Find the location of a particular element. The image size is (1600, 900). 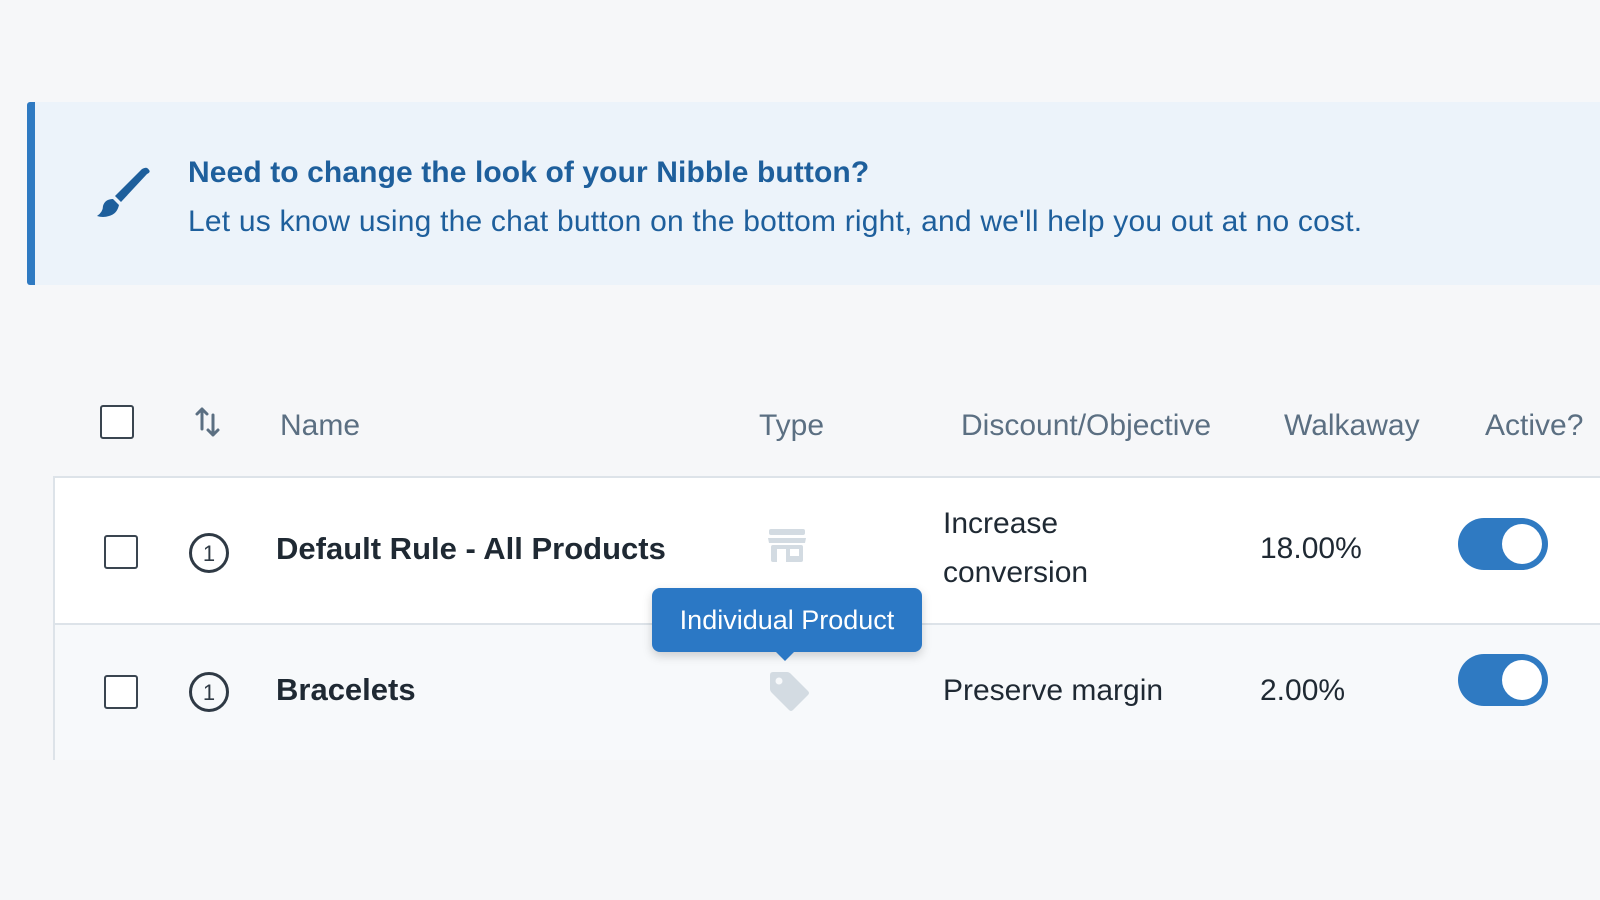

column-header-active: Active? is located at coordinates (1534, 426).